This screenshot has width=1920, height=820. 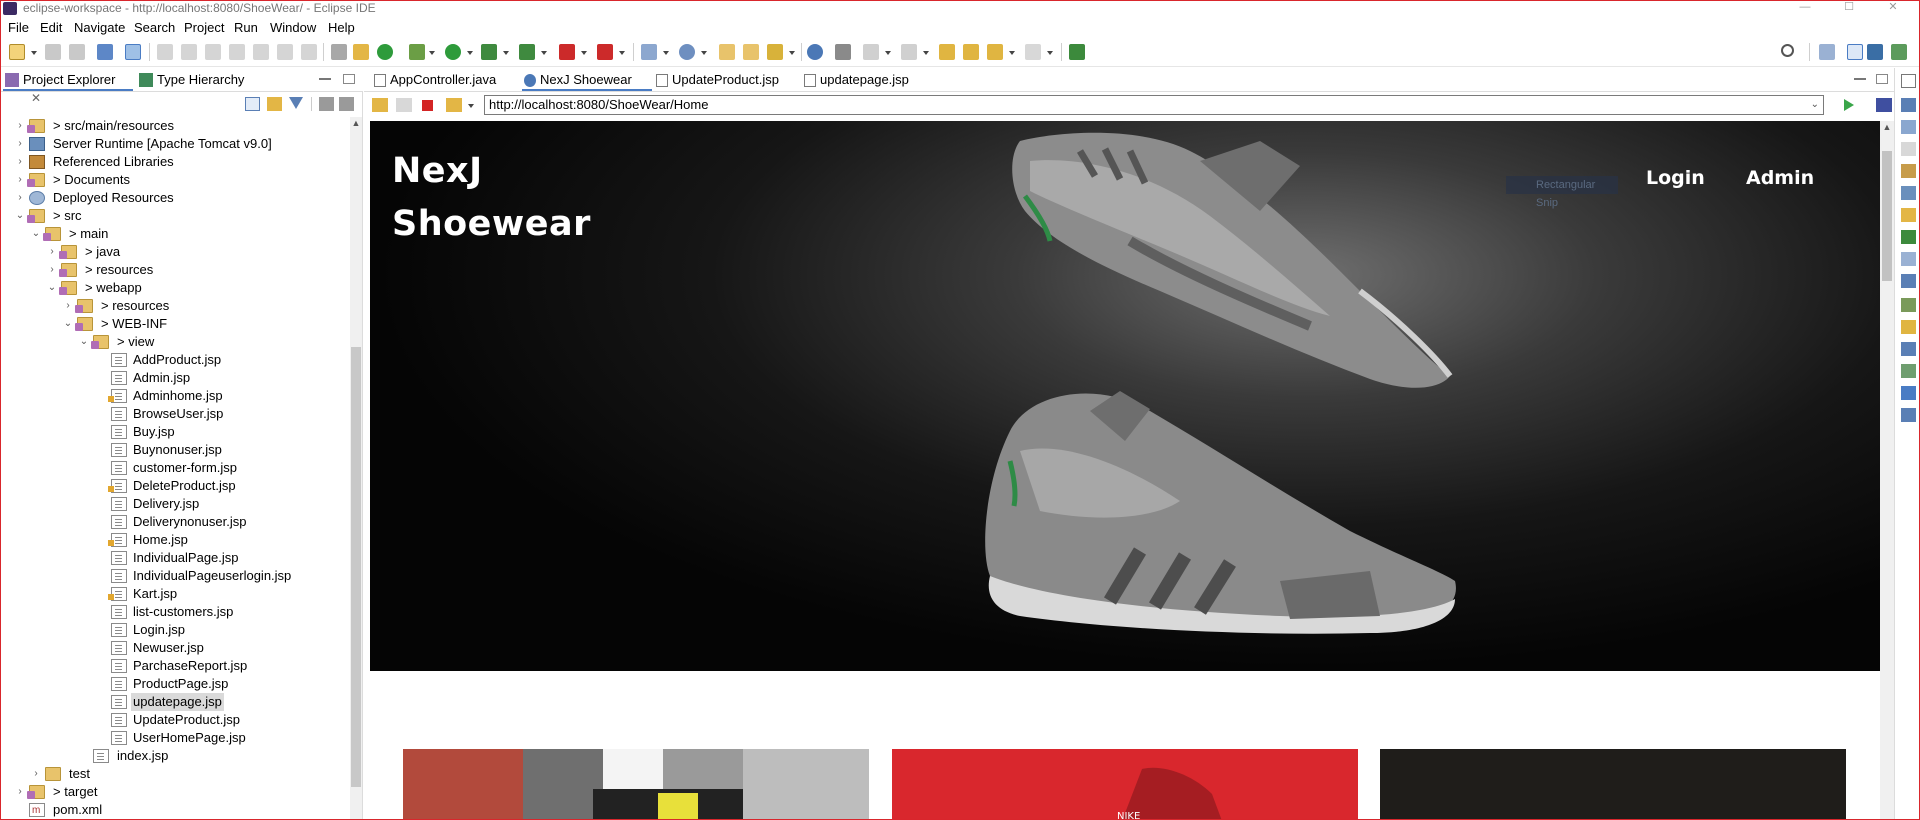 I want to click on external-tools-icon, so click(x=527, y=52).